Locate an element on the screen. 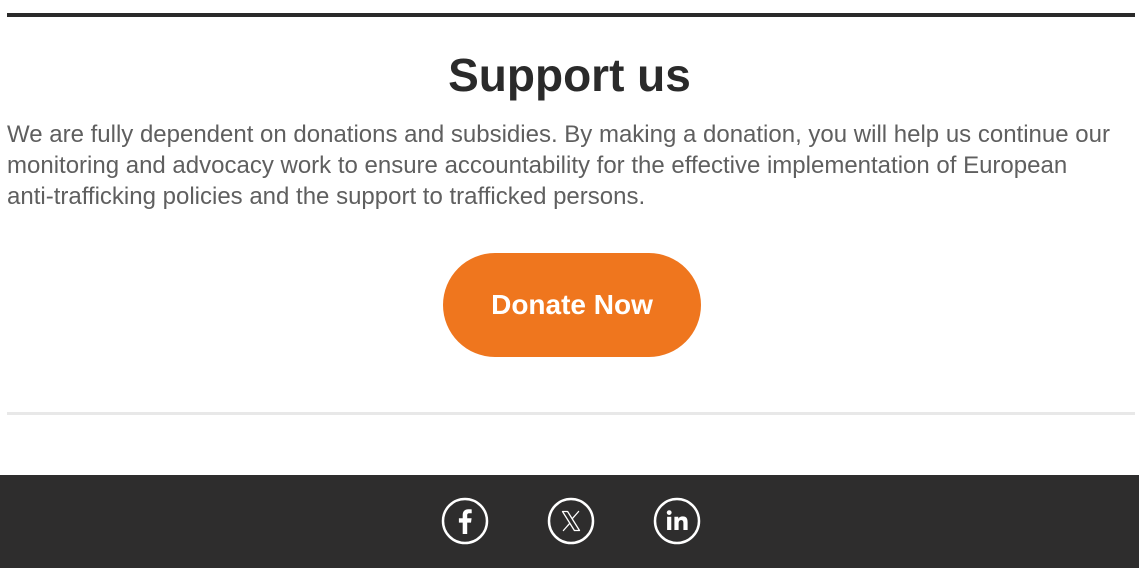 Image resolution: width=1139 pixels, height=568 pixels. x-icon is located at coordinates (571, 521).